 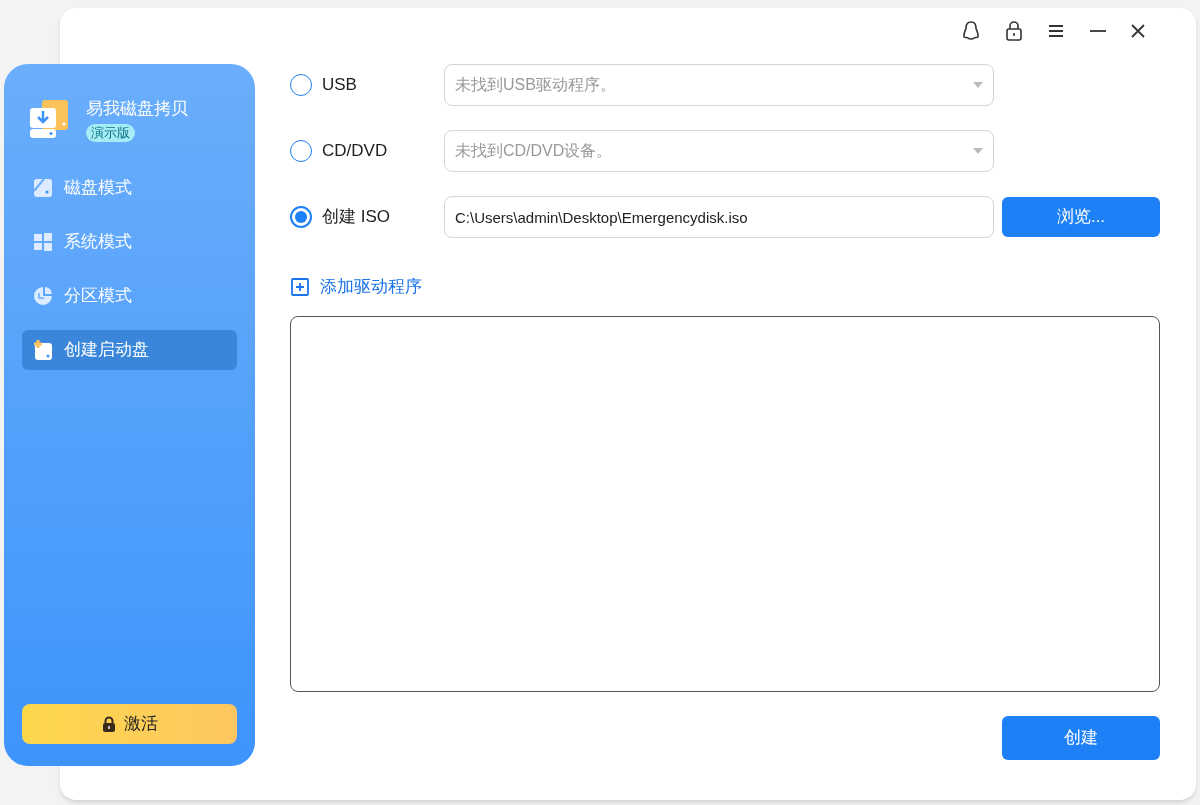 What do you see at coordinates (300, 286) in the screenshot?
I see `plus-icon` at bounding box center [300, 286].